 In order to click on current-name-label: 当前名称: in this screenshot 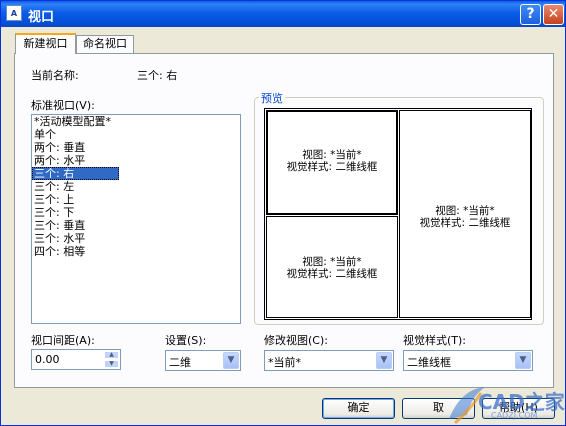, I will do `click(55, 75)`.